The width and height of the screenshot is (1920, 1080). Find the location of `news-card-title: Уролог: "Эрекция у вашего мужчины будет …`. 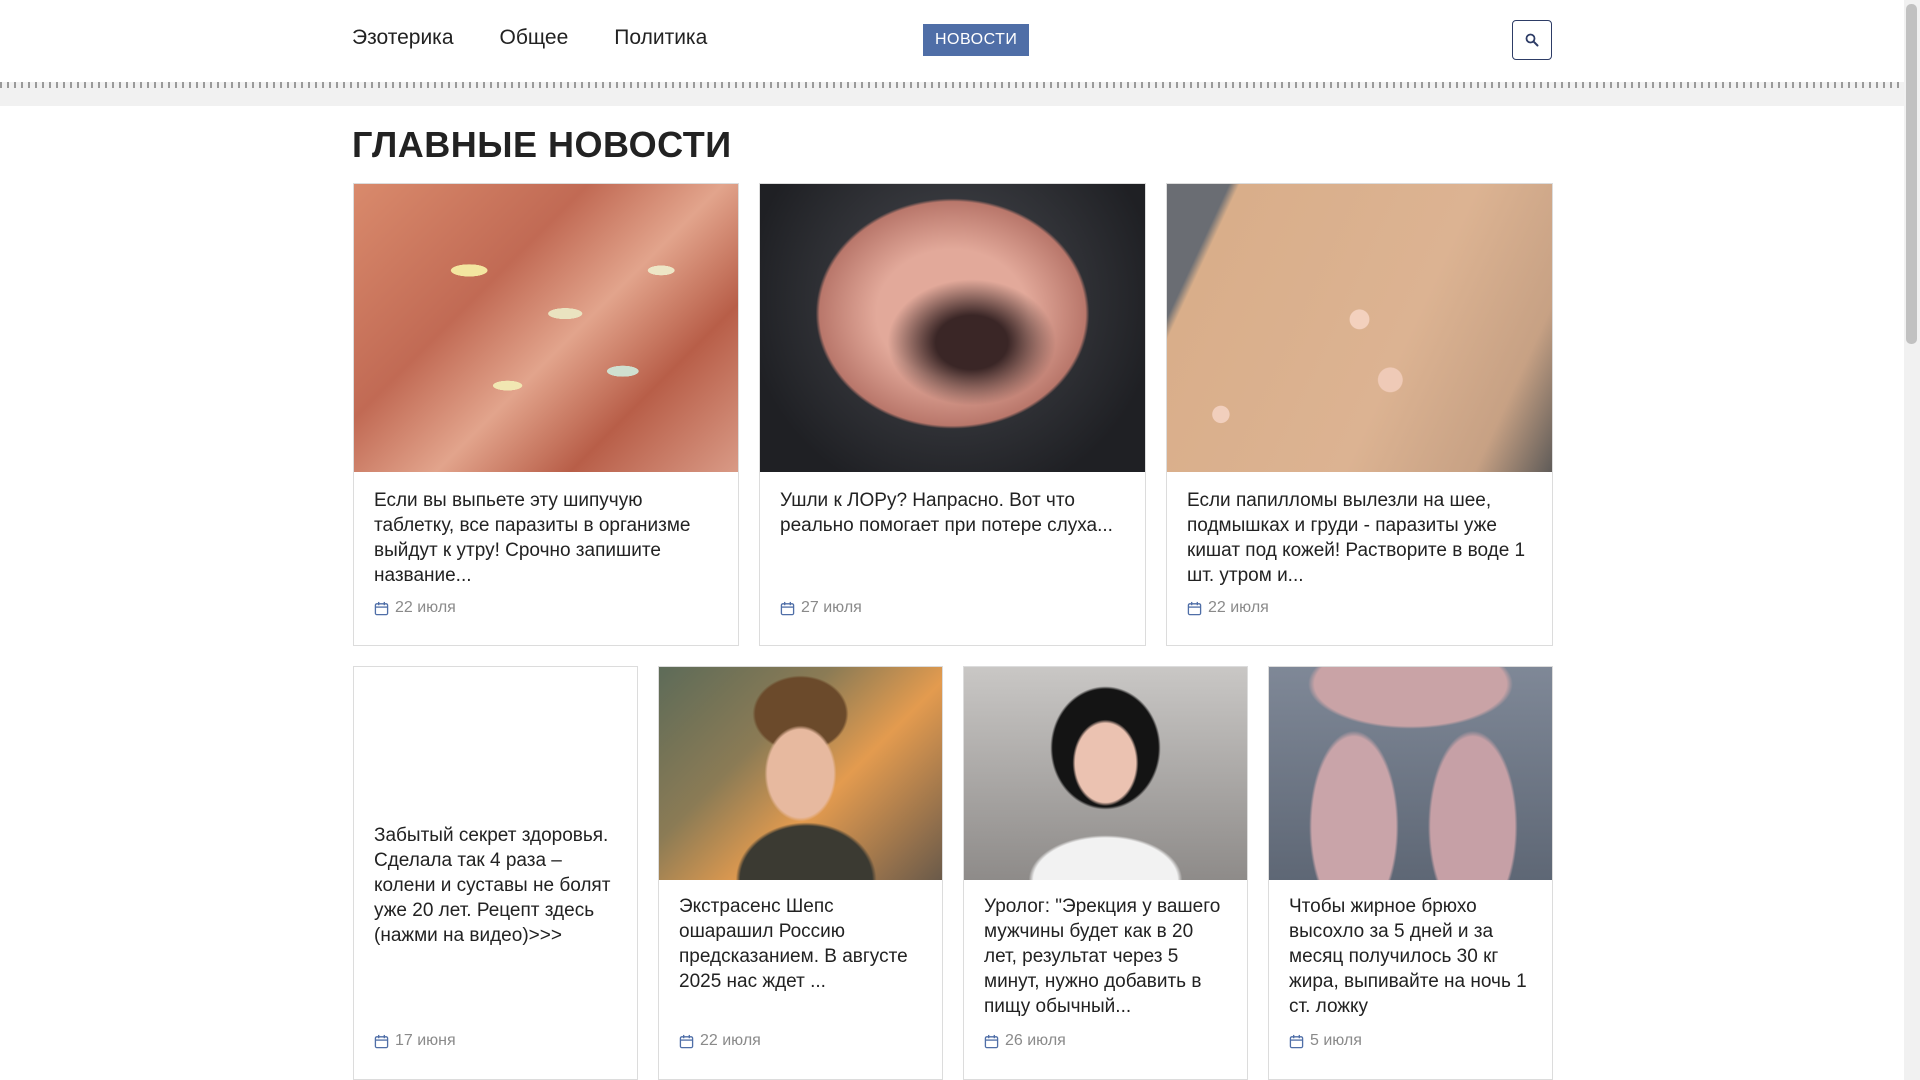

news-card-title: Уролог: "Эрекция у вашего мужчины будет … is located at coordinates (1106, 956).